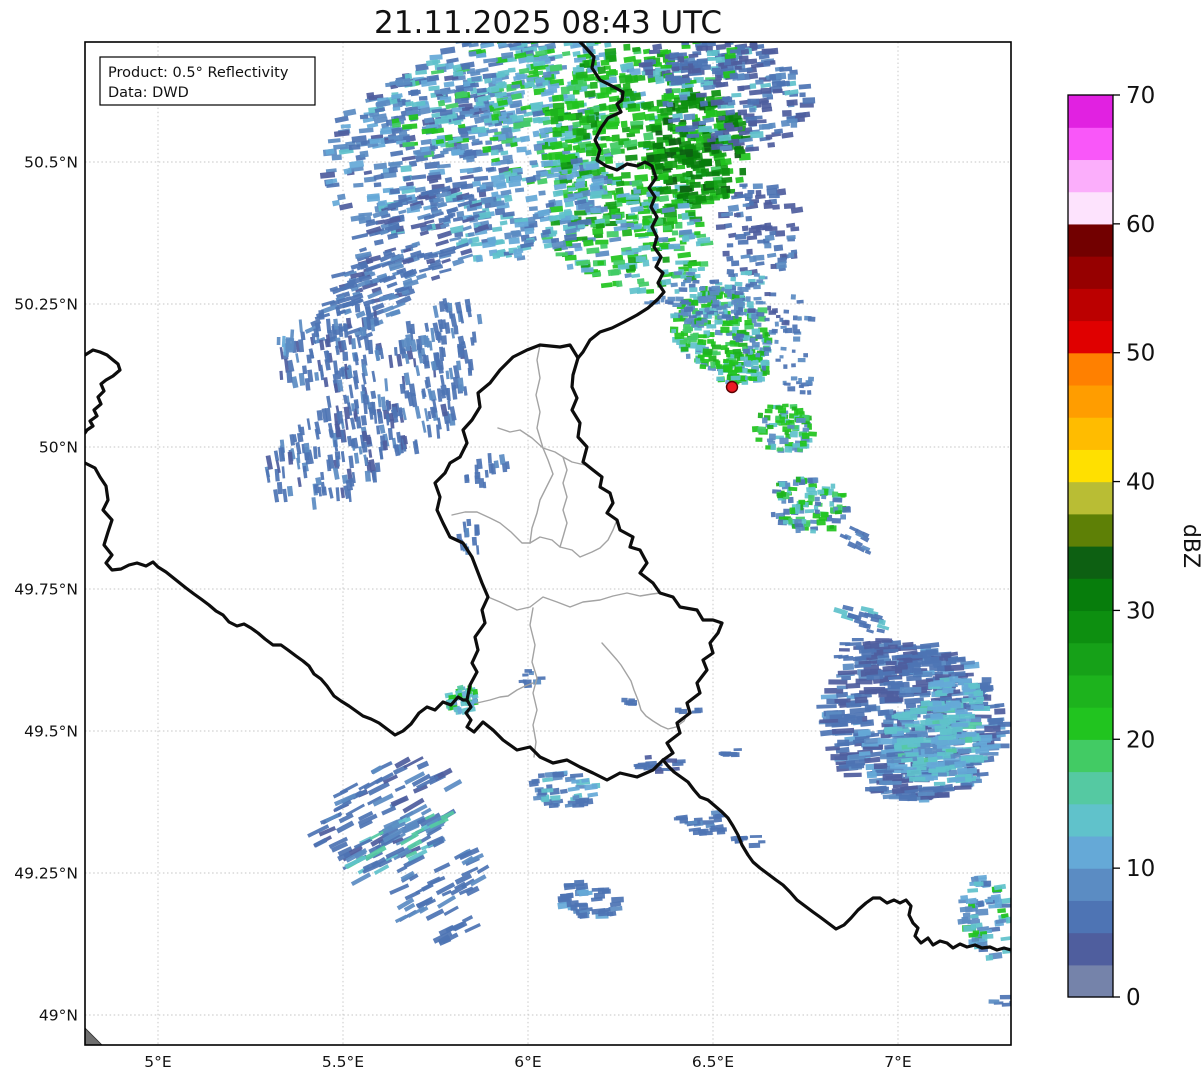  What do you see at coordinates (58, 1016) in the screenshot?
I see `y-tick-label: 49°N` at bounding box center [58, 1016].